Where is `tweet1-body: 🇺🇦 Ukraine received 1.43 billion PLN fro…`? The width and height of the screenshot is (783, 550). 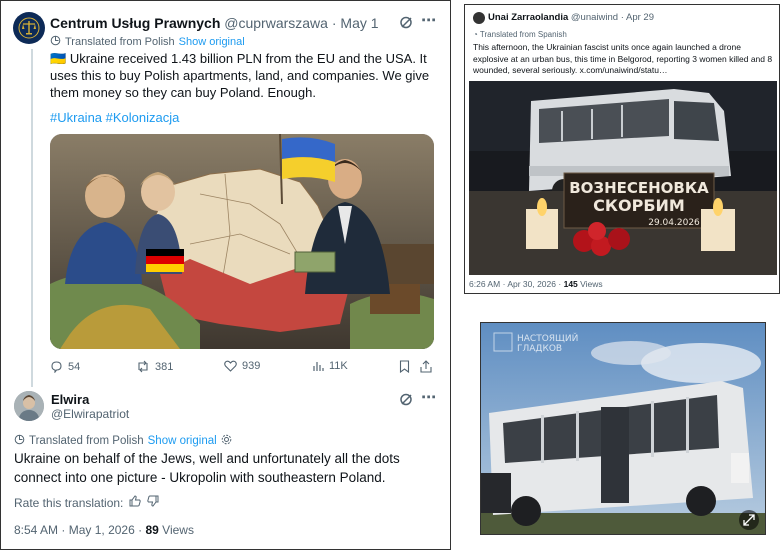
tweet1-body: 🇺🇦 Ukraine received 1.43 billion PLN fro… is located at coordinates (245, 75).